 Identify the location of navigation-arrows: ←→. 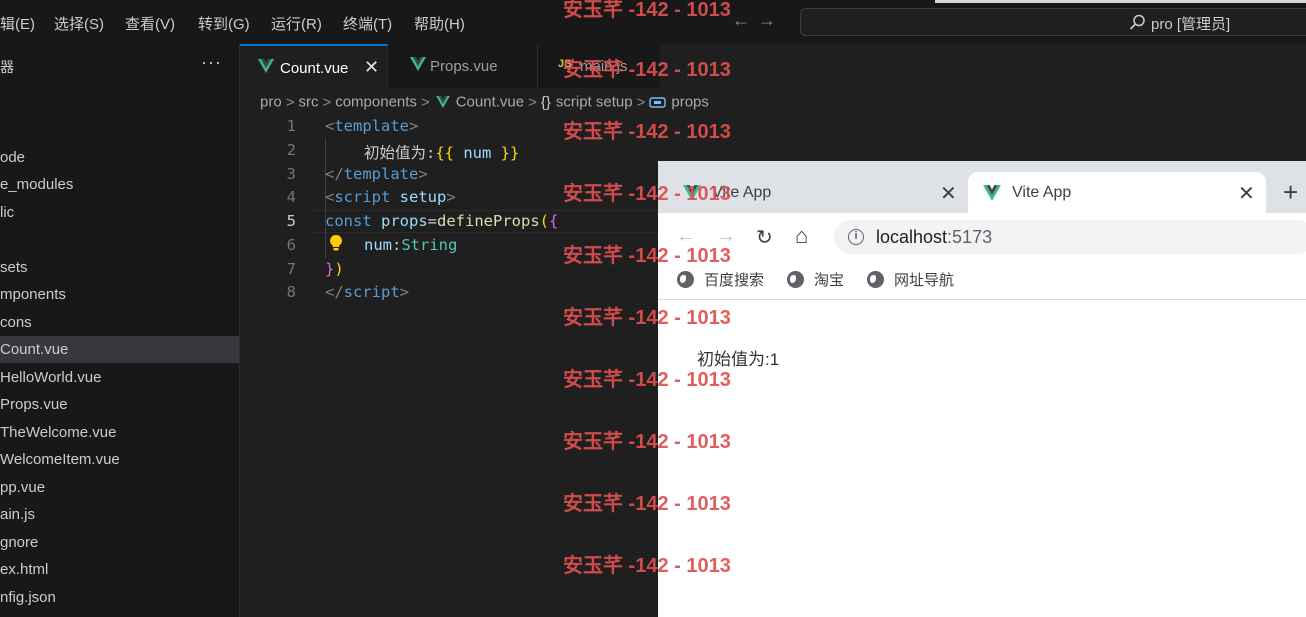
(758, 20).